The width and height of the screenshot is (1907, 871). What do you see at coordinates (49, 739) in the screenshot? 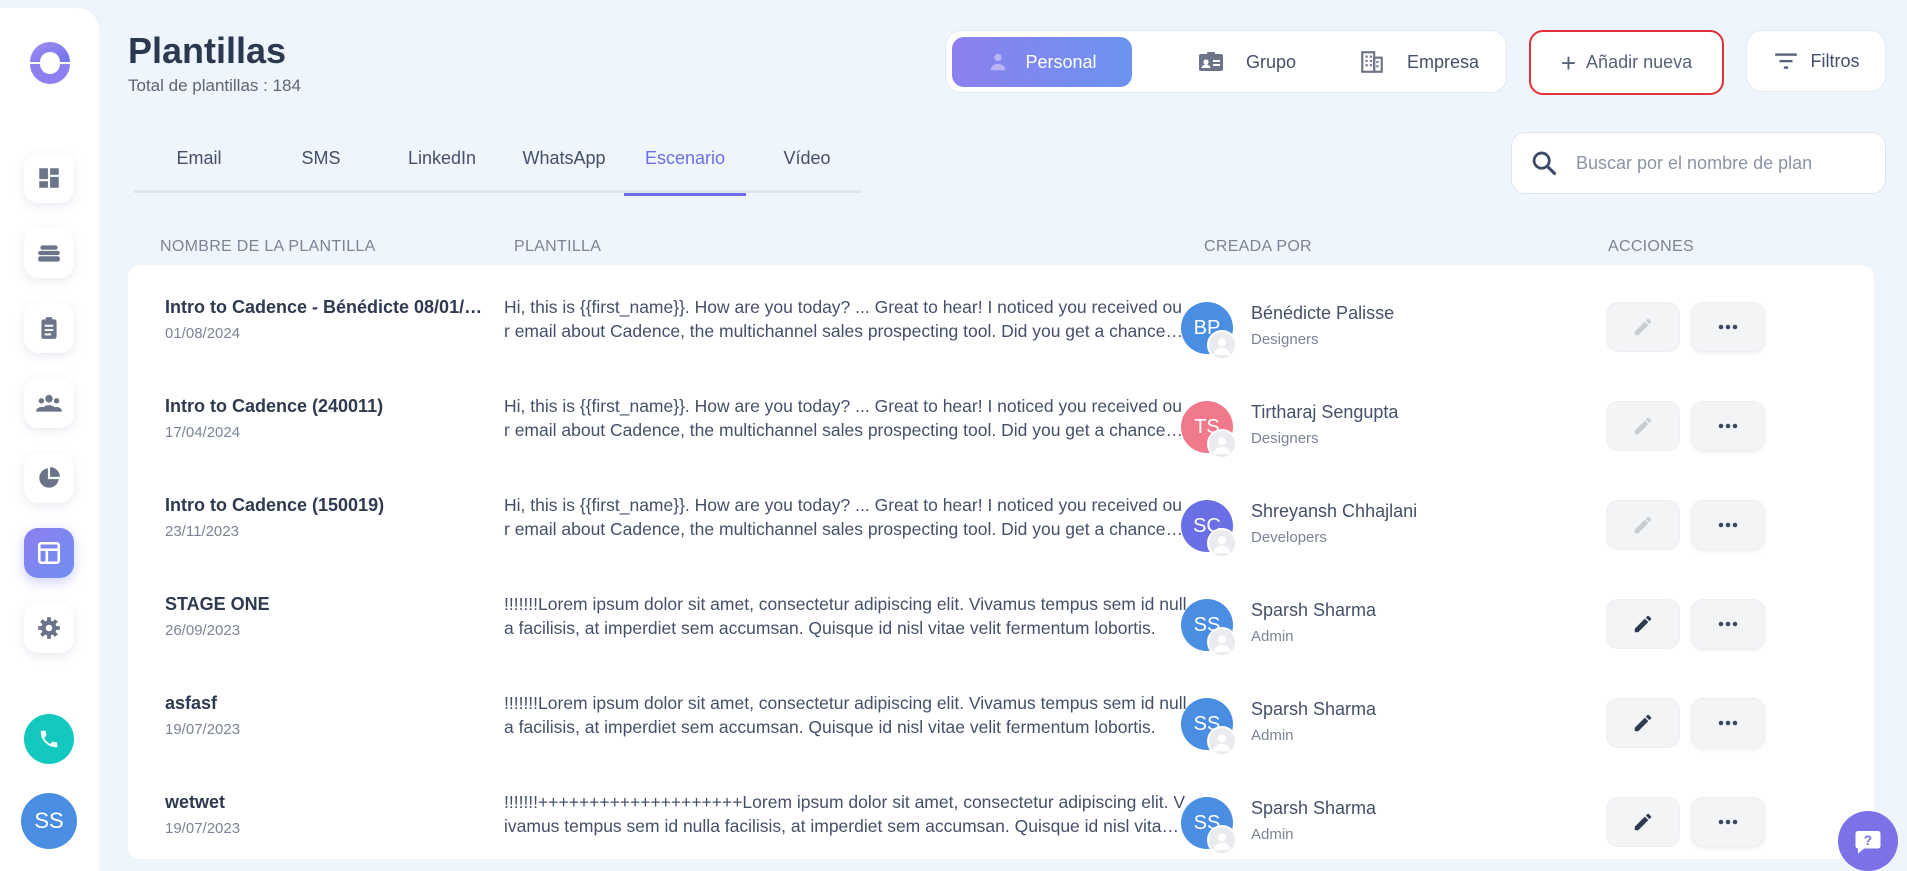
I see `call-button` at bounding box center [49, 739].